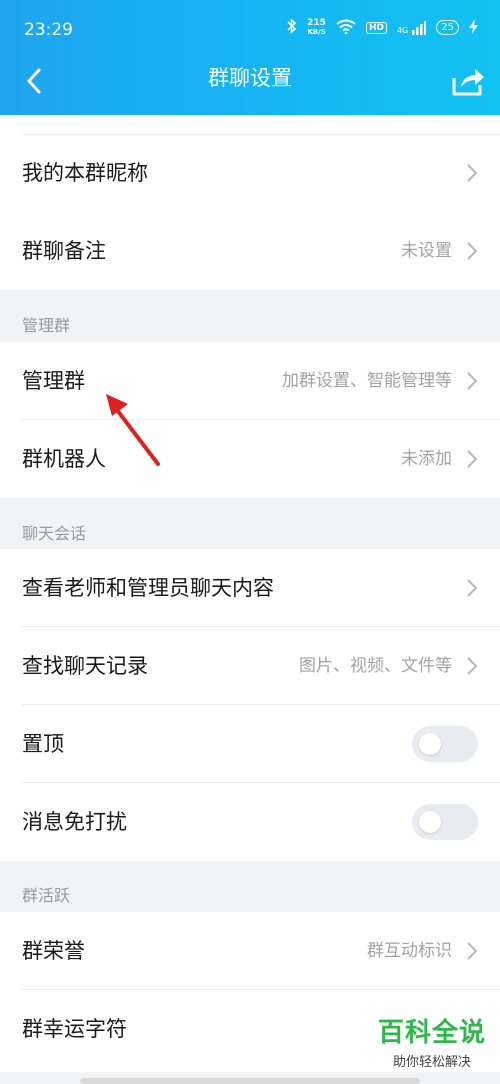 The width and height of the screenshot is (500, 1084). I want to click on section-header-active: 群活跃, so click(46, 895).